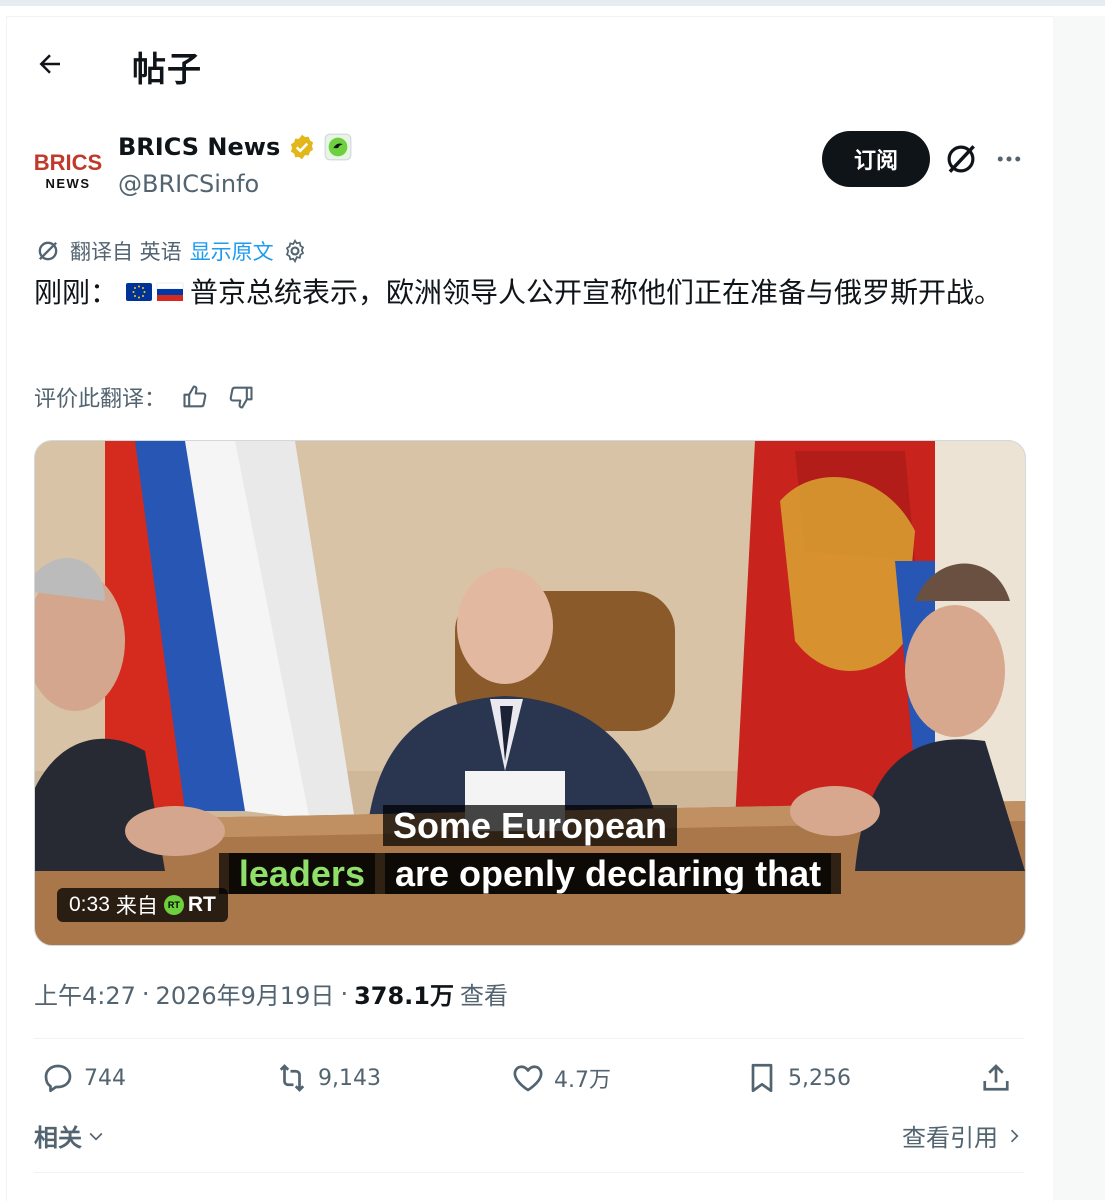 The height and width of the screenshot is (1201, 1105). What do you see at coordinates (528, 1078) in the screenshot?
I see `heart-icon` at bounding box center [528, 1078].